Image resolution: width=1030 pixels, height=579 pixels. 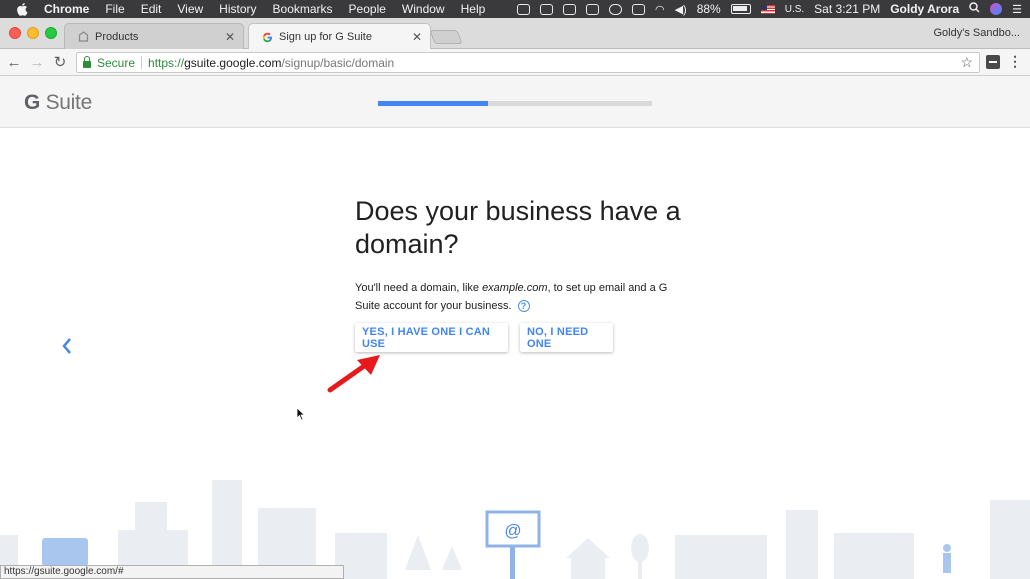 What do you see at coordinates (87, 62) in the screenshot?
I see `lock-icon` at bounding box center [87, 62].